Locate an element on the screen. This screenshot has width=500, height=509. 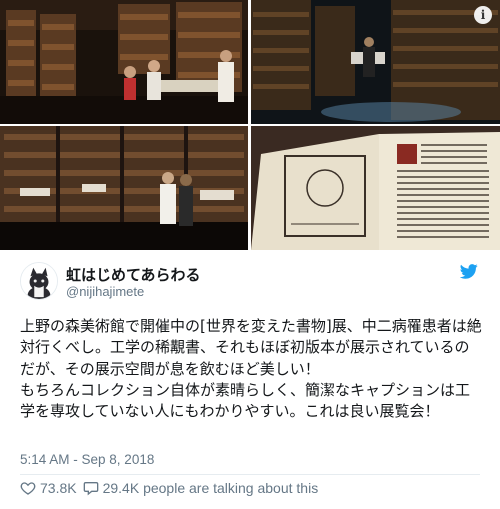
photo-library-bookshelves is located at coordinates (124, 62).